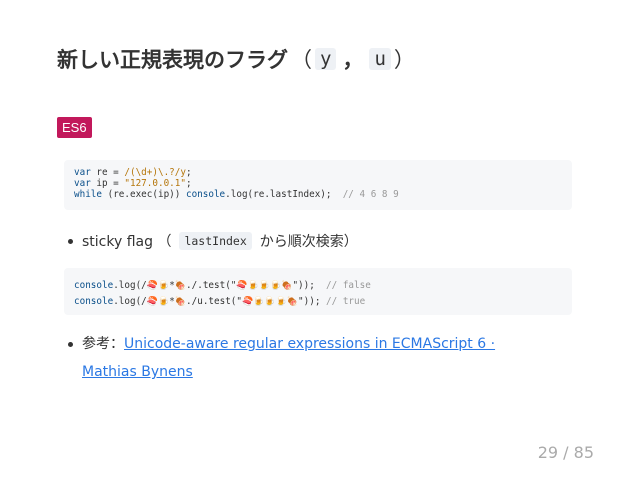 Image resolution: width=638 pixels, height=478 pixels. Describe the element at coordinates (380, 59) in the screenshot. I see `flag-u-code: u` at that location.